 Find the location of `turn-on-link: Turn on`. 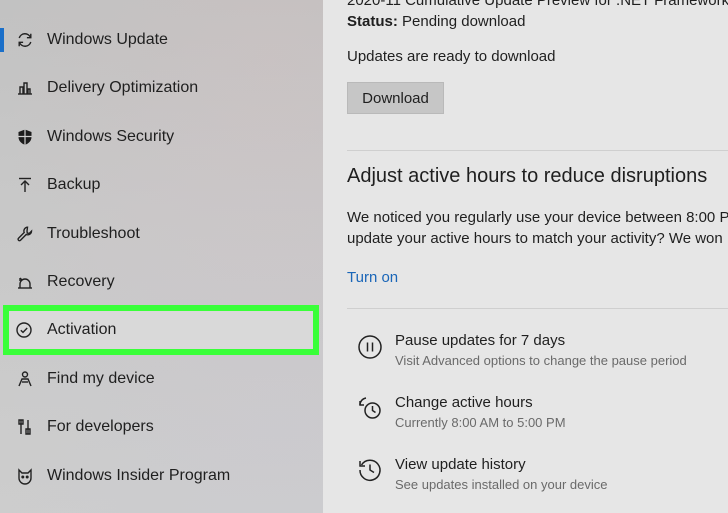

turn-on-link: Turn on is located at coordinates (372, 277).